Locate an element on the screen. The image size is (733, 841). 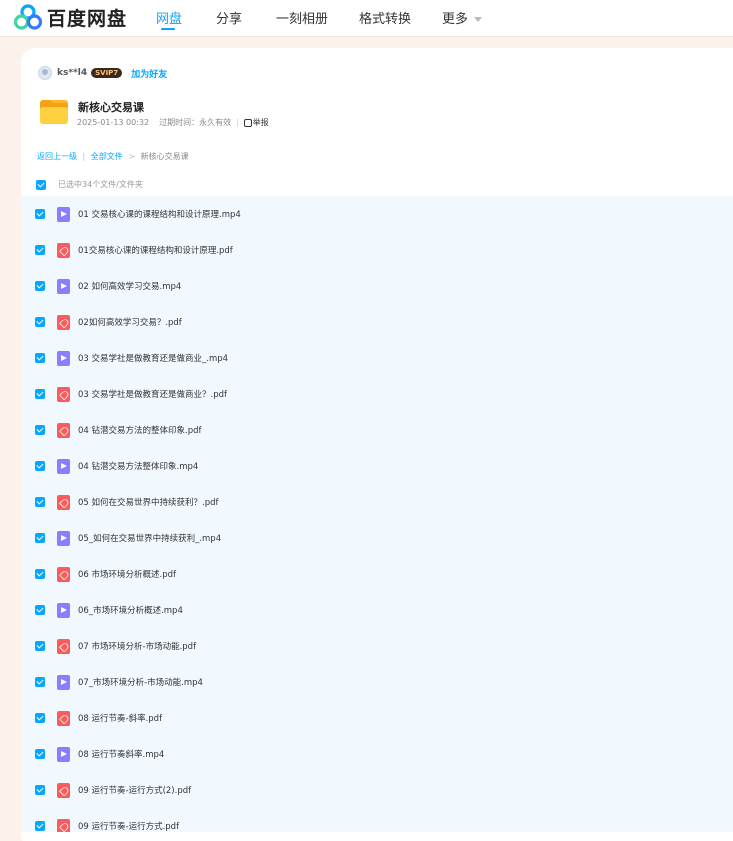
file-row: 02如何高效学习交易？.pdf is located at coordinates (377, 322).